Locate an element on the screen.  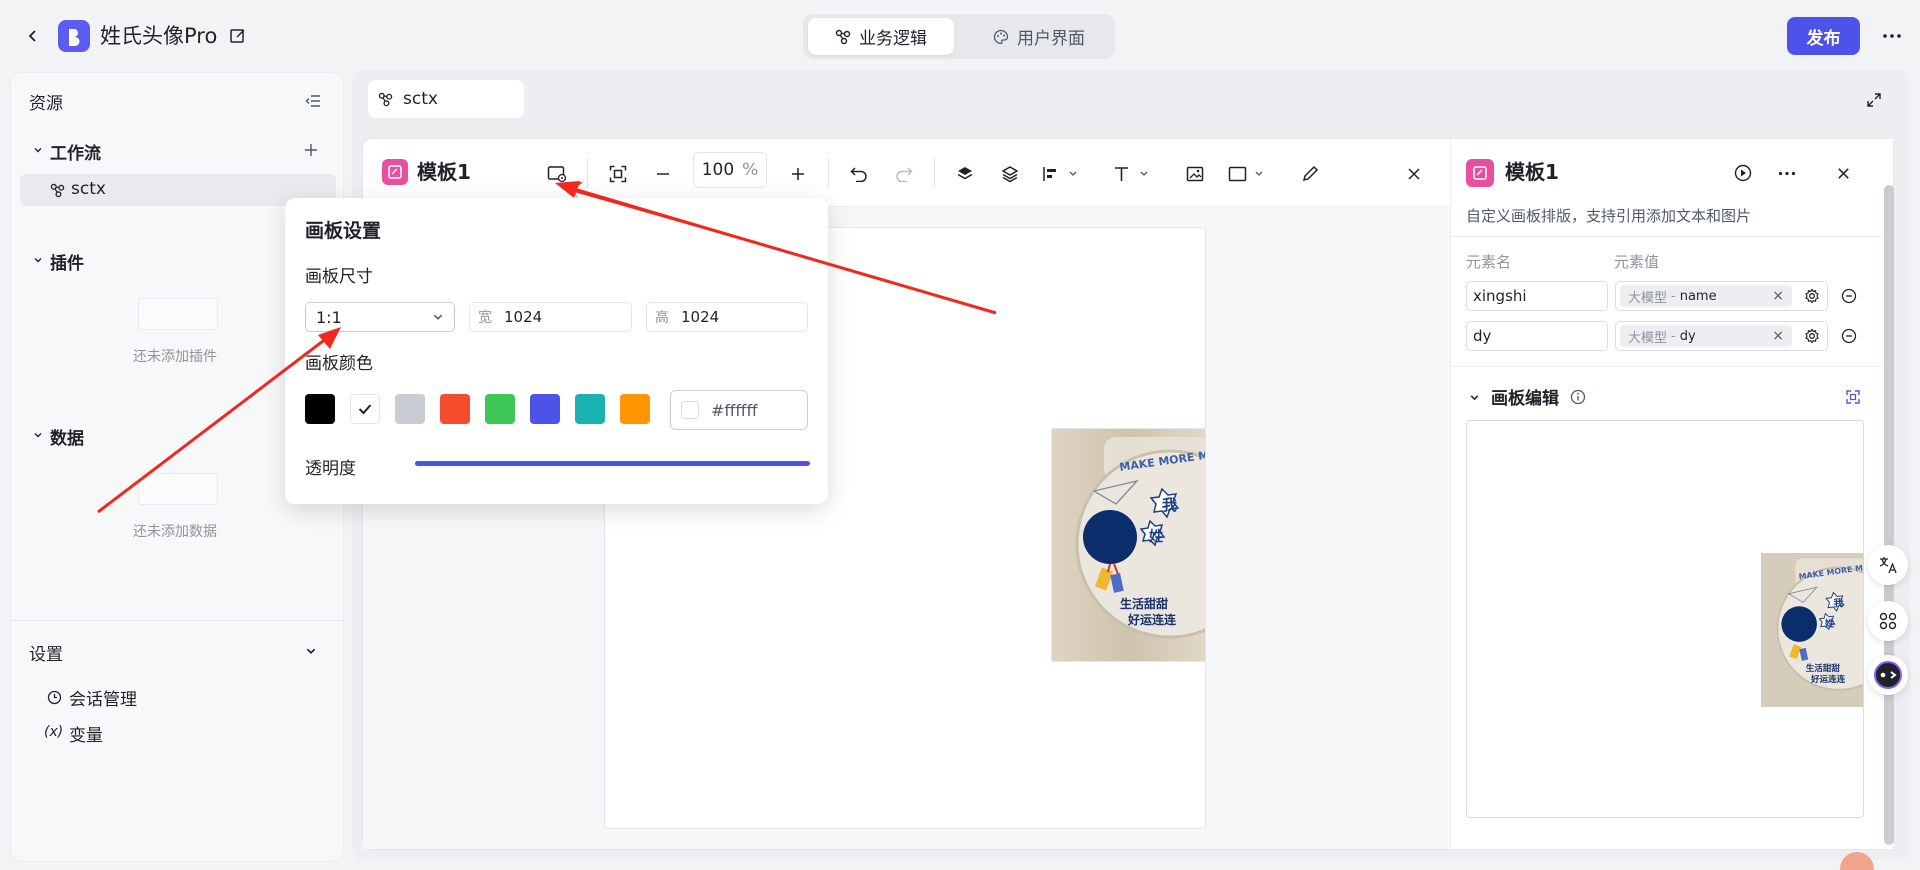
canvas-image-line-1: 生活甜甜 is located at coordinates (1144, 603).